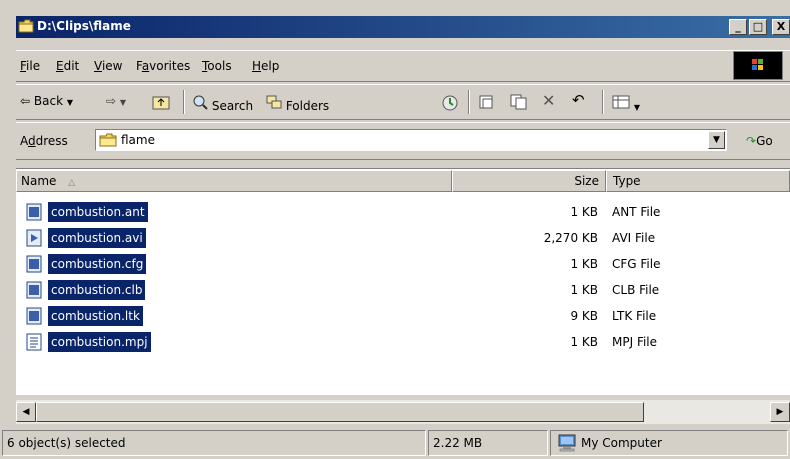 The width and height of the screenshot is (790, 459). I want to click on file-name: combustion.ant, so click(98, 212).